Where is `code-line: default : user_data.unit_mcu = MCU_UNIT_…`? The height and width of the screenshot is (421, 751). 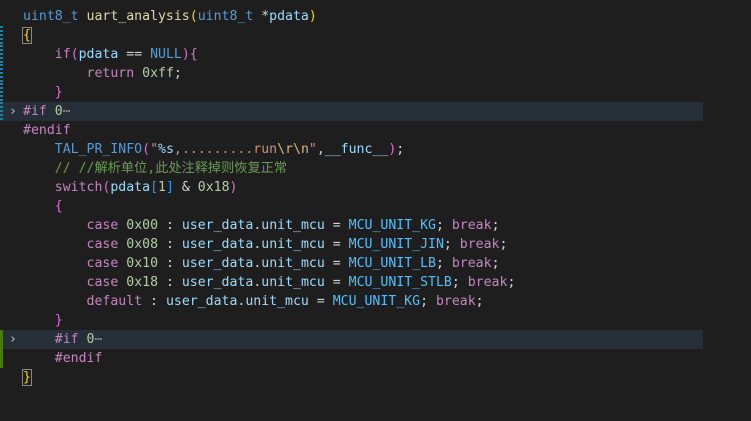
code-line: default : user_data.unit_mcu = MCU_UNIT_… is located at coordinates (351, 301).